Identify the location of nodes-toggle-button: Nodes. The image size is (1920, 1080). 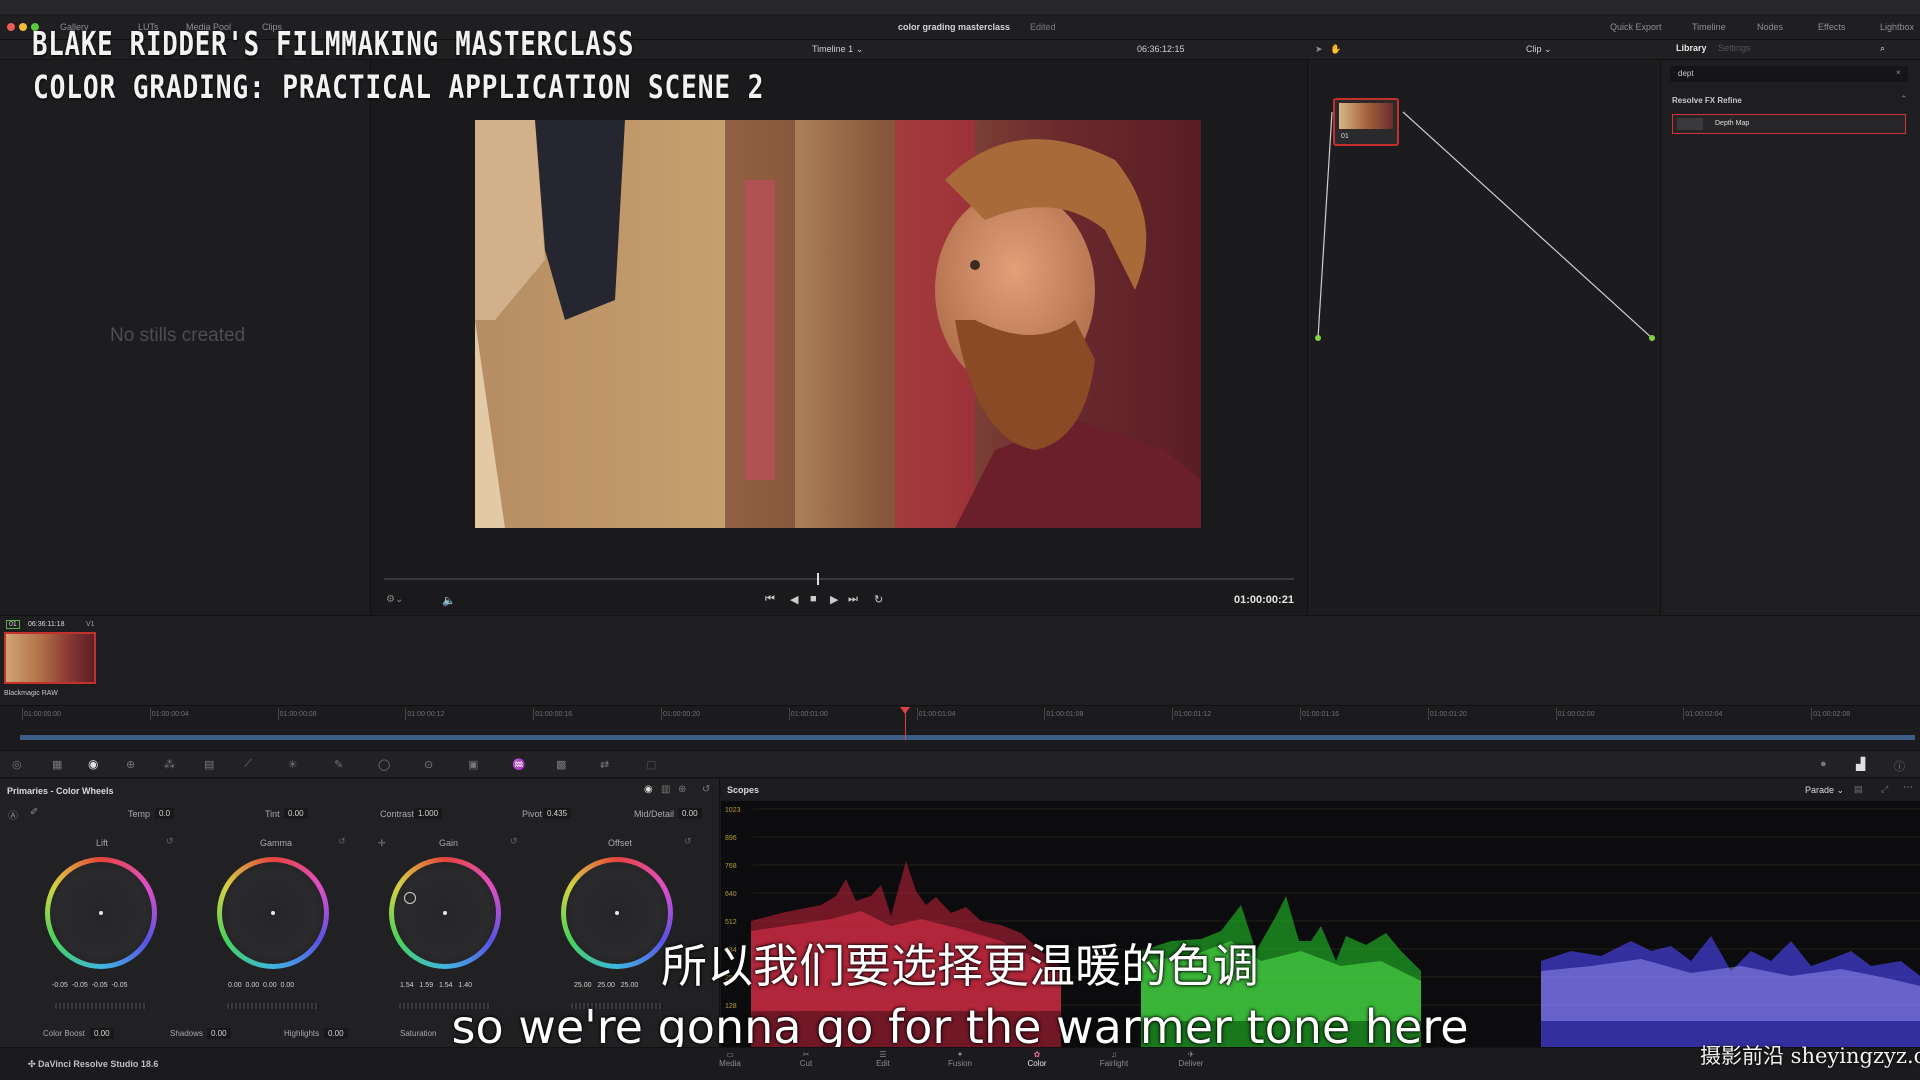
(1770, 27).